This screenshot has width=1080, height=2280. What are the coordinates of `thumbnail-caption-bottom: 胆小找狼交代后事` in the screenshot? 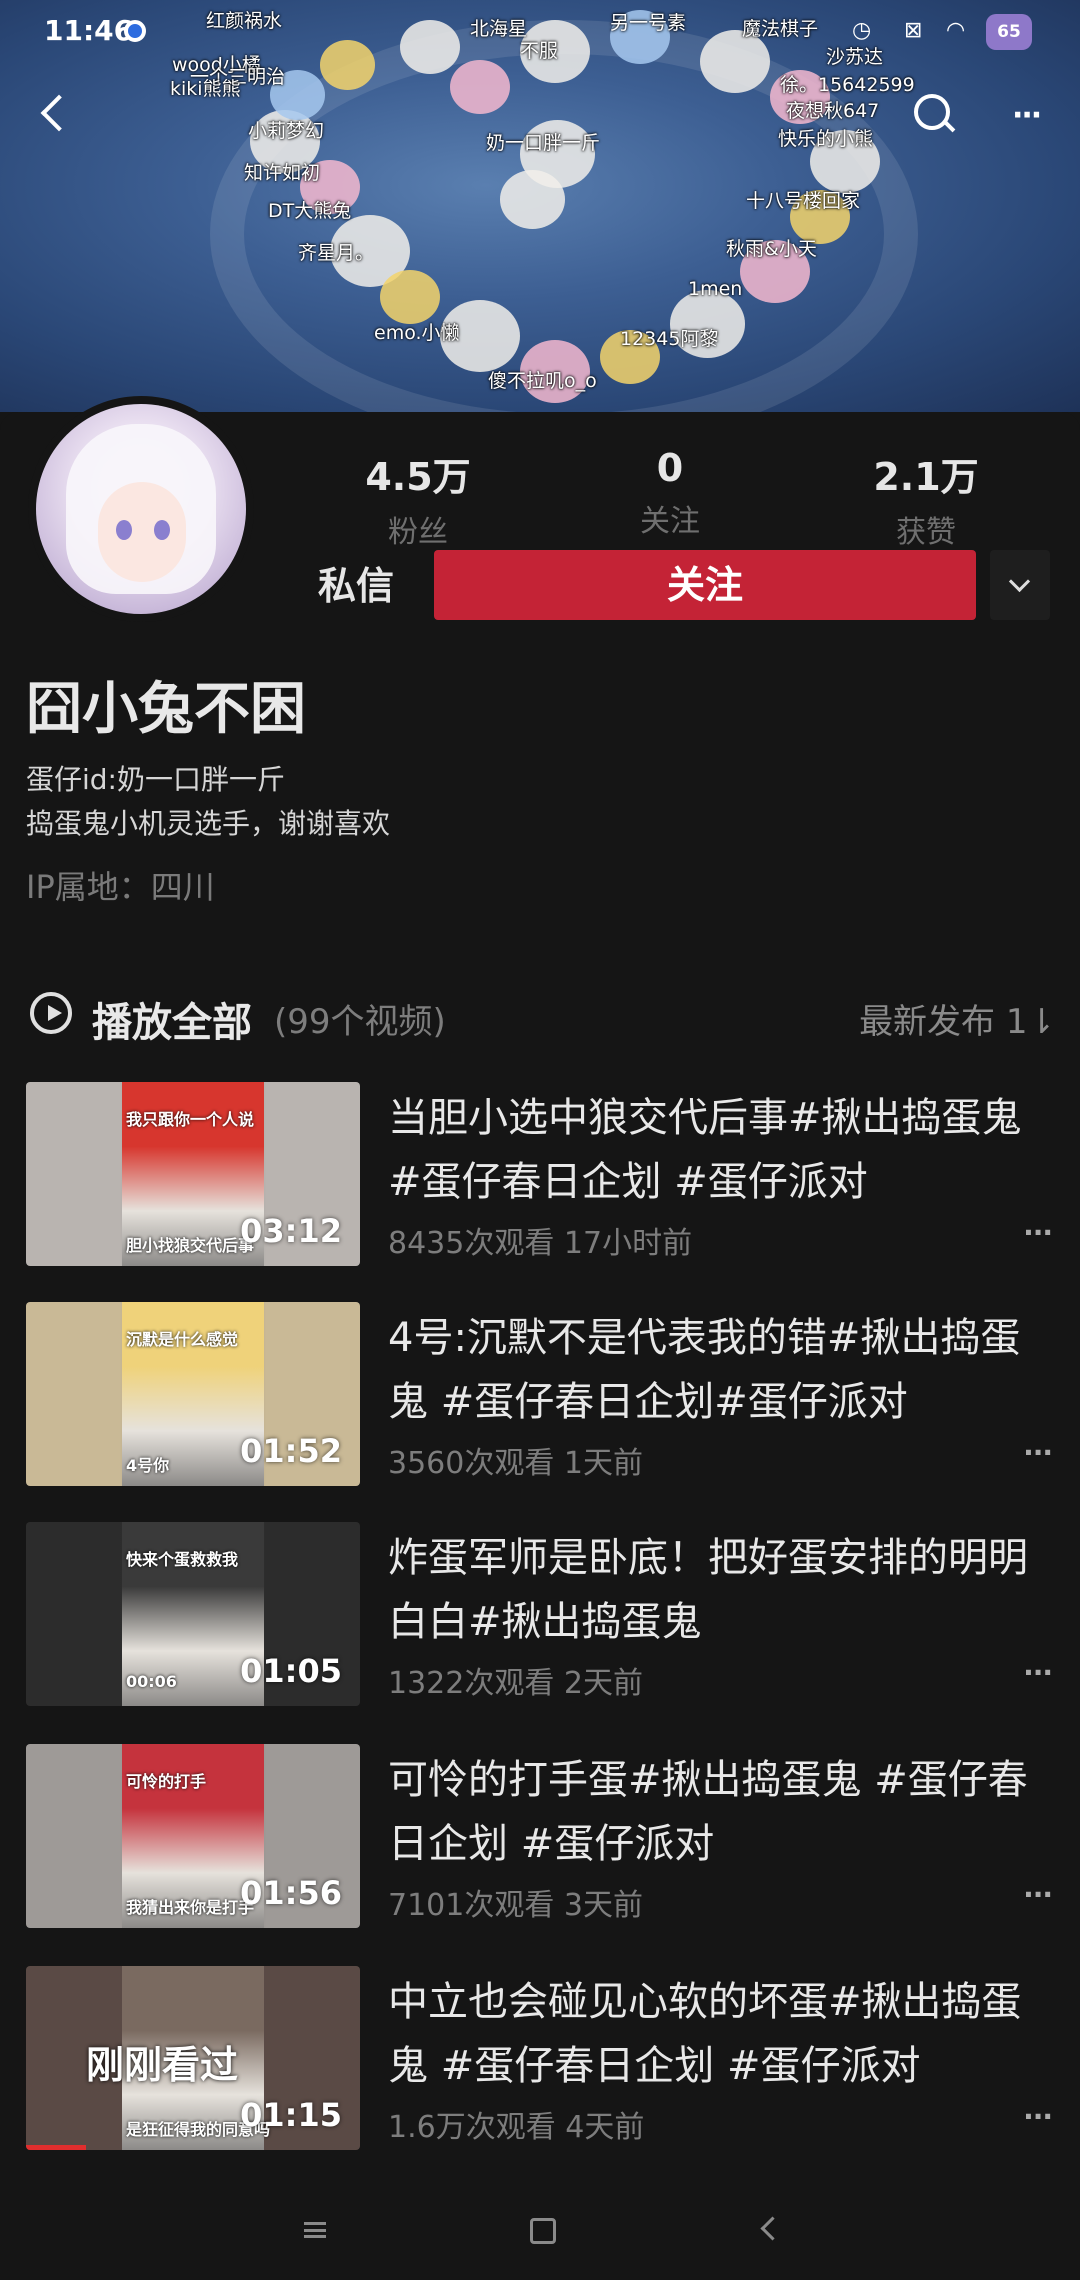 It's located at (190, 1245).